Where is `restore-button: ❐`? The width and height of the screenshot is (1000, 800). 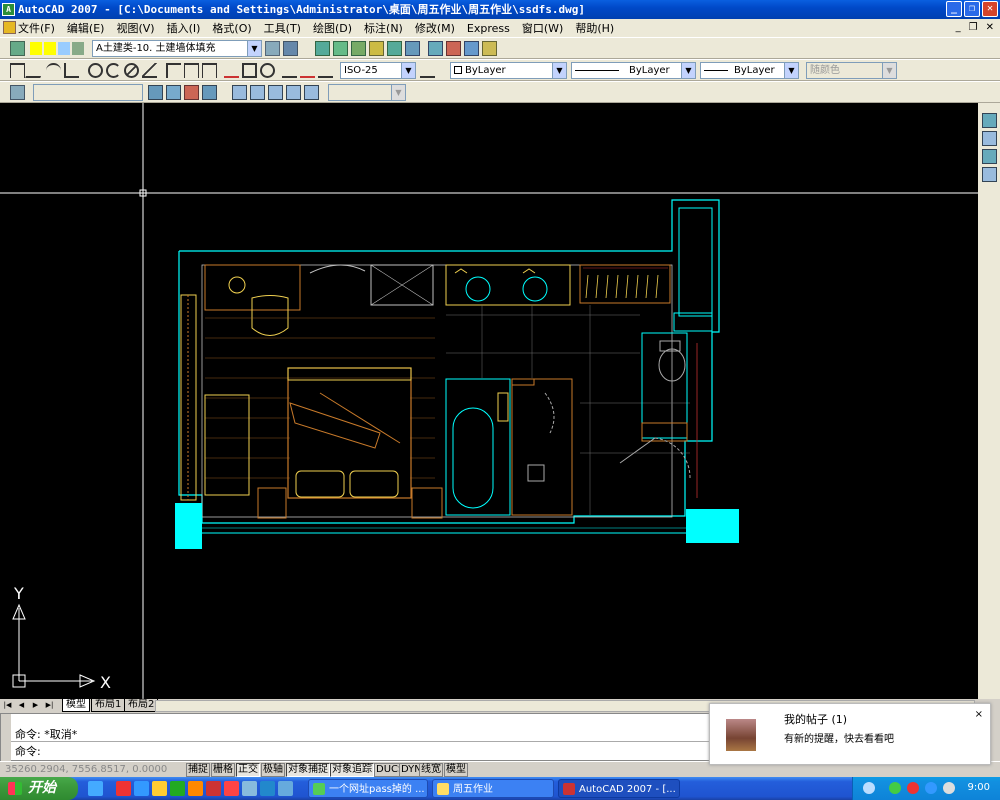
restore-button: ❐ is located at coordinates (972, 9).